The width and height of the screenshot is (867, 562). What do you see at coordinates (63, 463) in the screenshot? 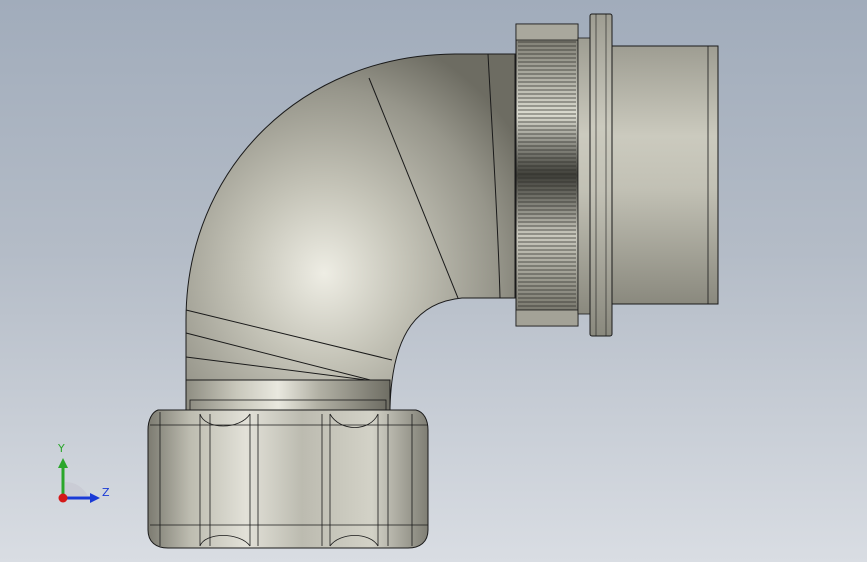
I see `y-axis-arrow` at bounding box center [63, 463].